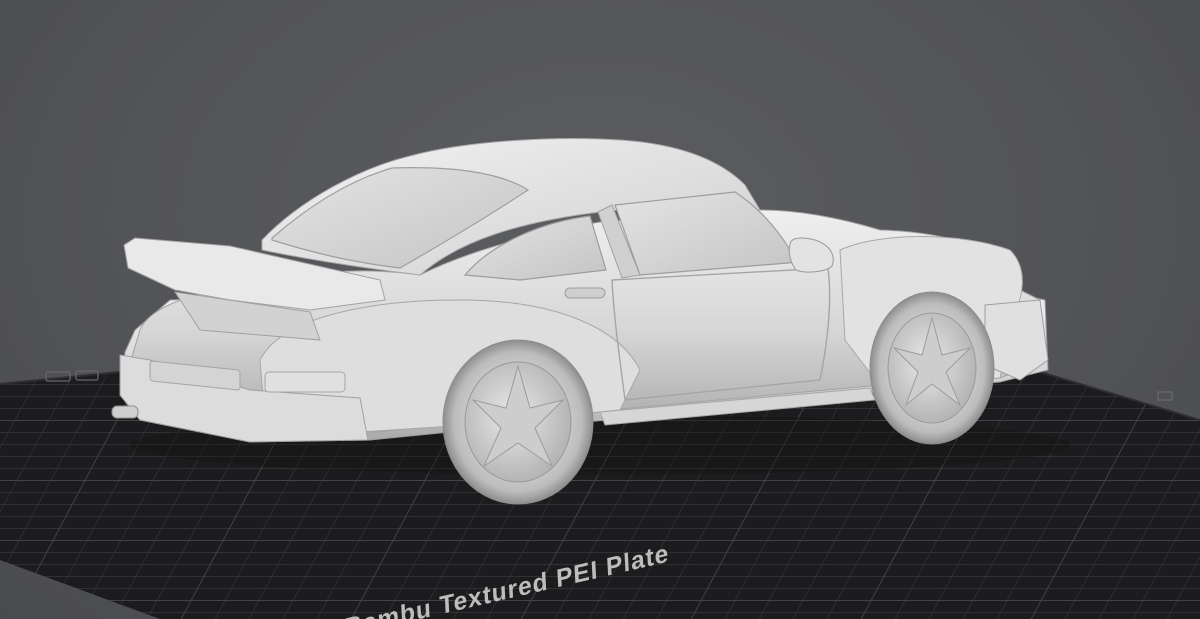 The width and height of the screenshot is (1200, 619). I want to click on rear-light-right, so click(305, 382).